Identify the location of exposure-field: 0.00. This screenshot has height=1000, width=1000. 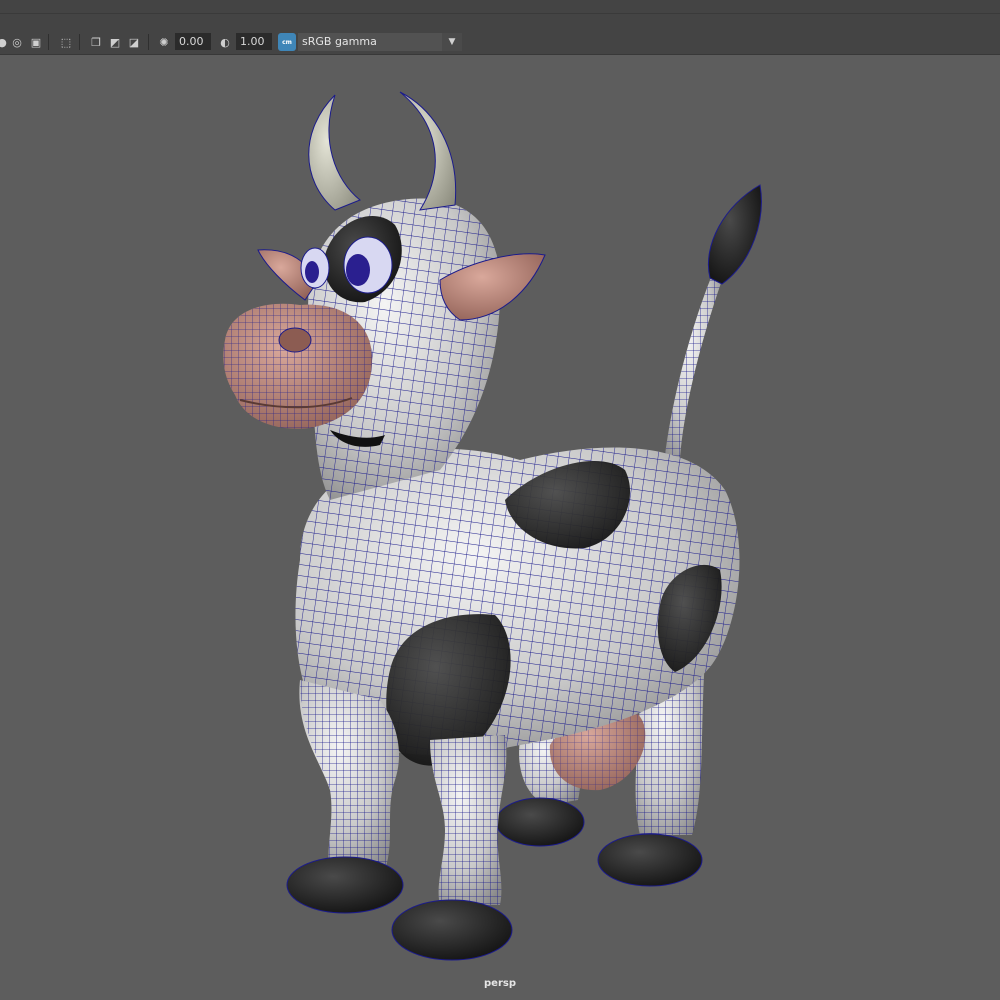
(193, 41).